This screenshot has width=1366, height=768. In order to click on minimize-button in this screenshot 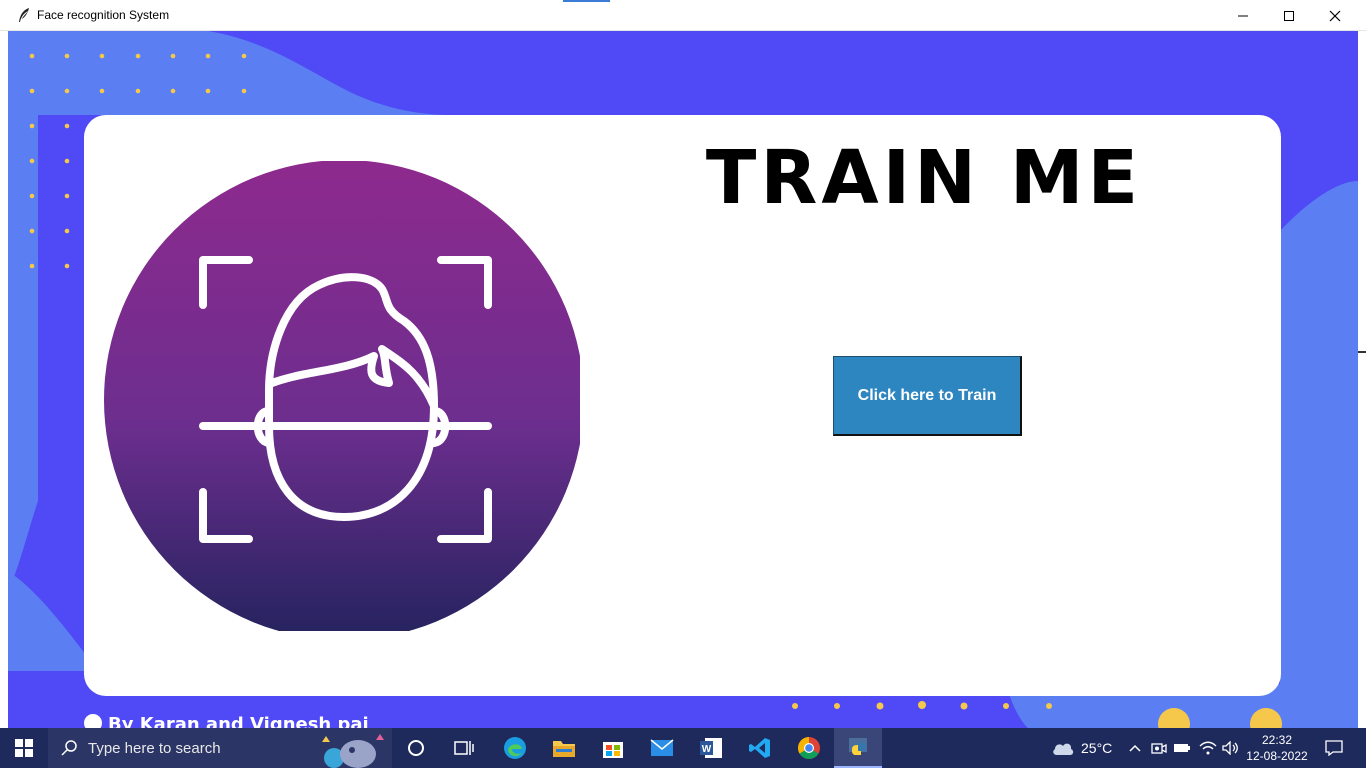, I will do `click(1243, 15)`.